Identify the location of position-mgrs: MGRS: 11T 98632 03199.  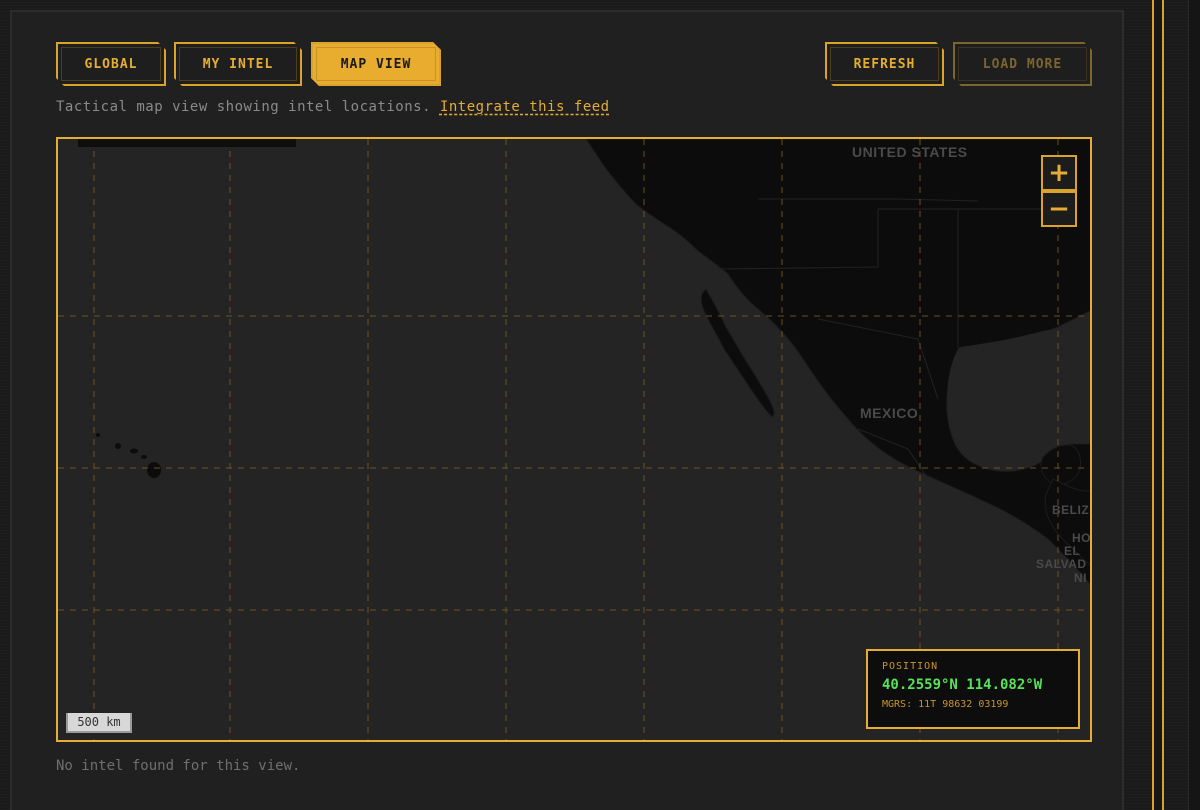
(945, 704).